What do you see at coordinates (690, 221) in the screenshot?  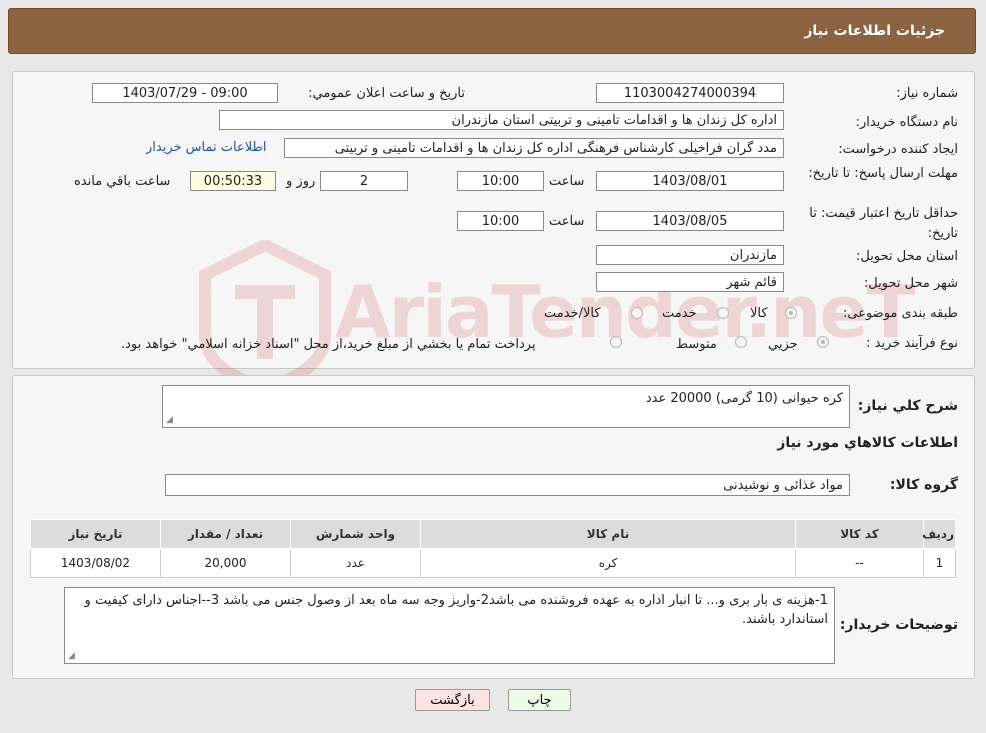 I see `validity-date-field: 1403/08/05` at bounding box center [690, 221].